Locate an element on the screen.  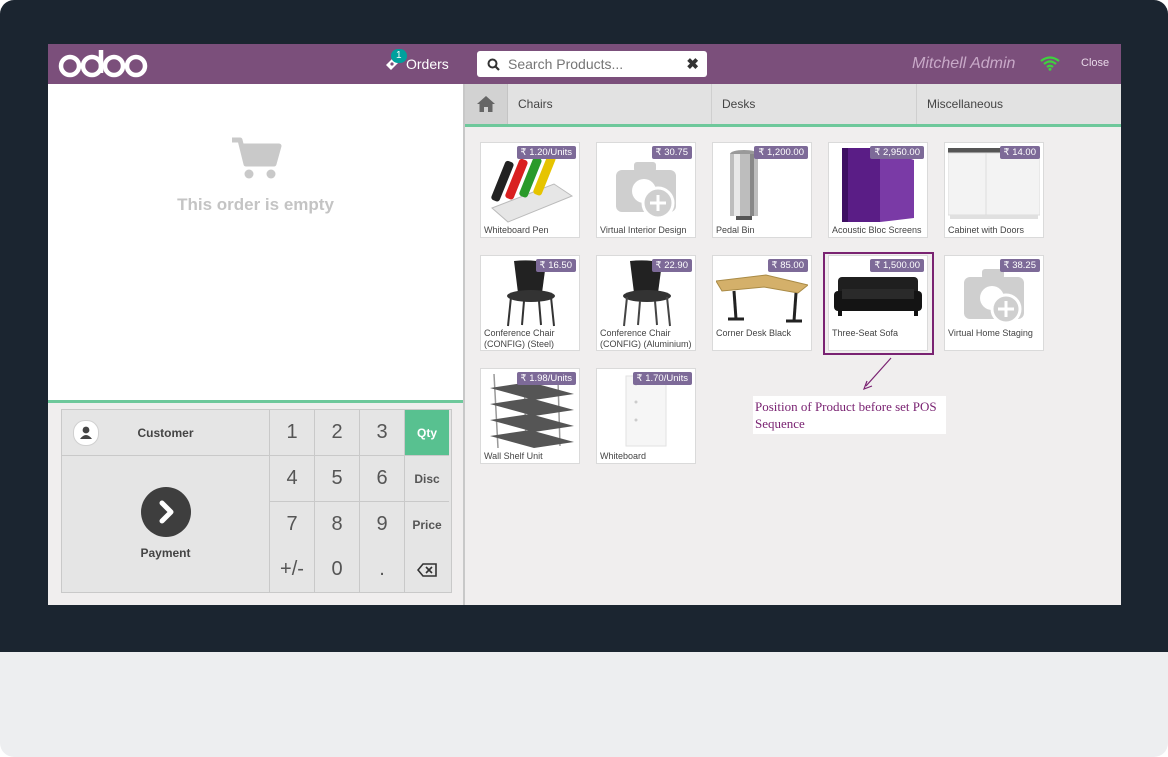
price-tag: ₹ 22.90 is located at coordinates (671, 265).